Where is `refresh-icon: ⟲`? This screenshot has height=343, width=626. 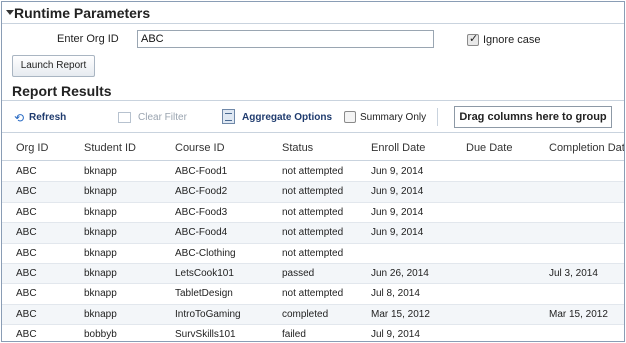
refresh-icon: ⟲ is located at coordinates (19, 118).